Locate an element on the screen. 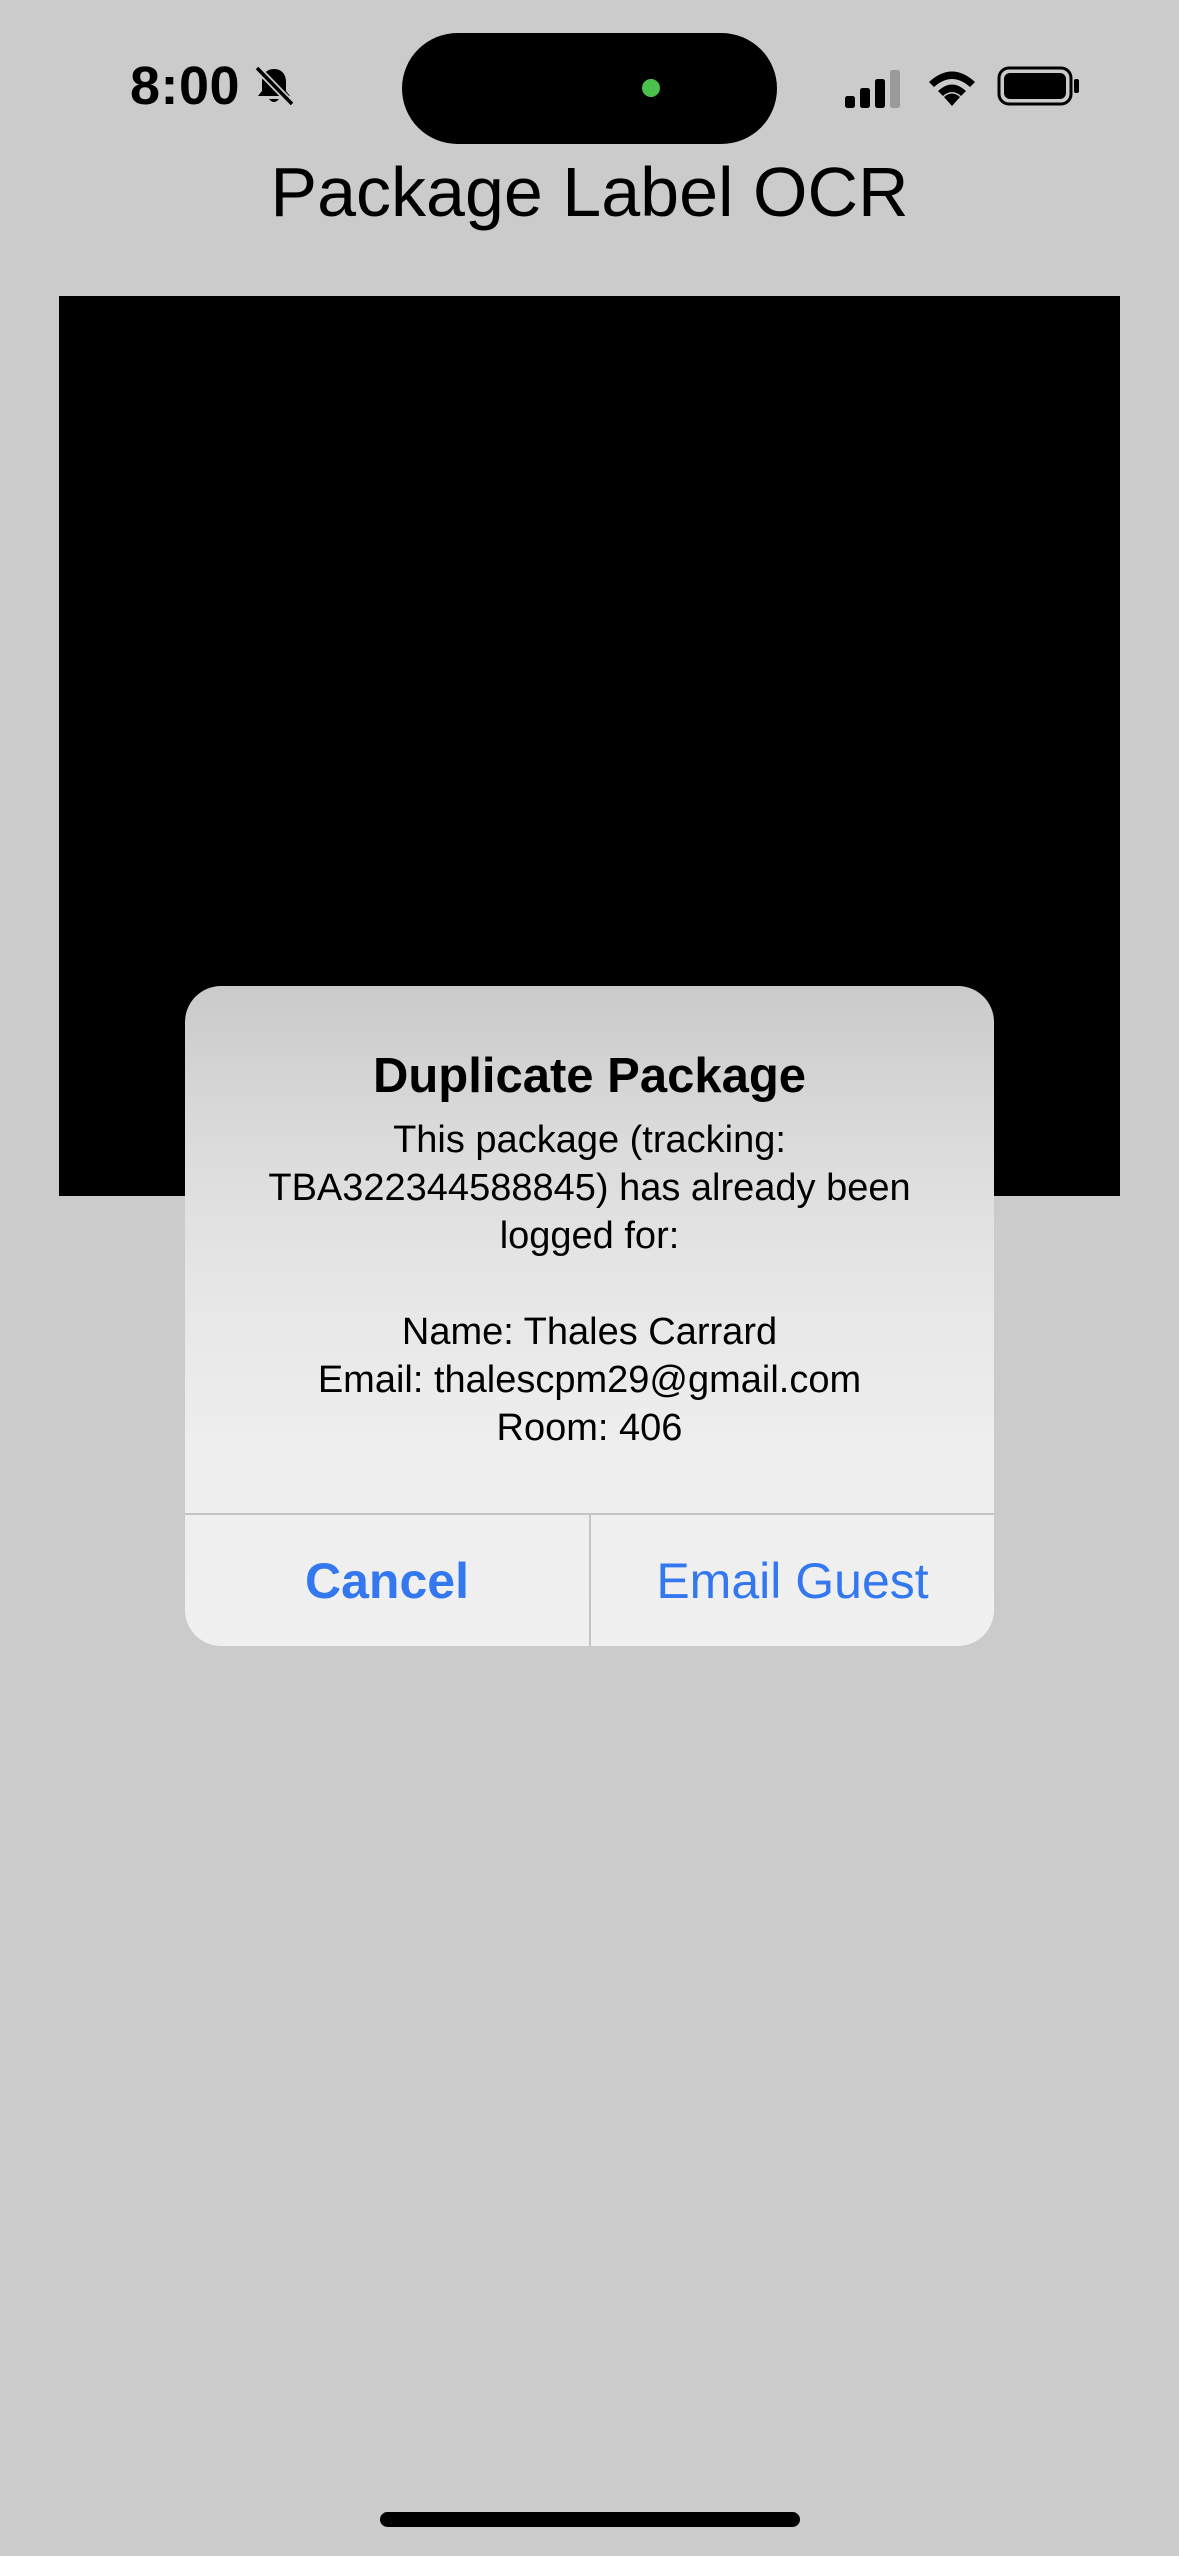  battery-icon is located at coordinates (1038, 86).